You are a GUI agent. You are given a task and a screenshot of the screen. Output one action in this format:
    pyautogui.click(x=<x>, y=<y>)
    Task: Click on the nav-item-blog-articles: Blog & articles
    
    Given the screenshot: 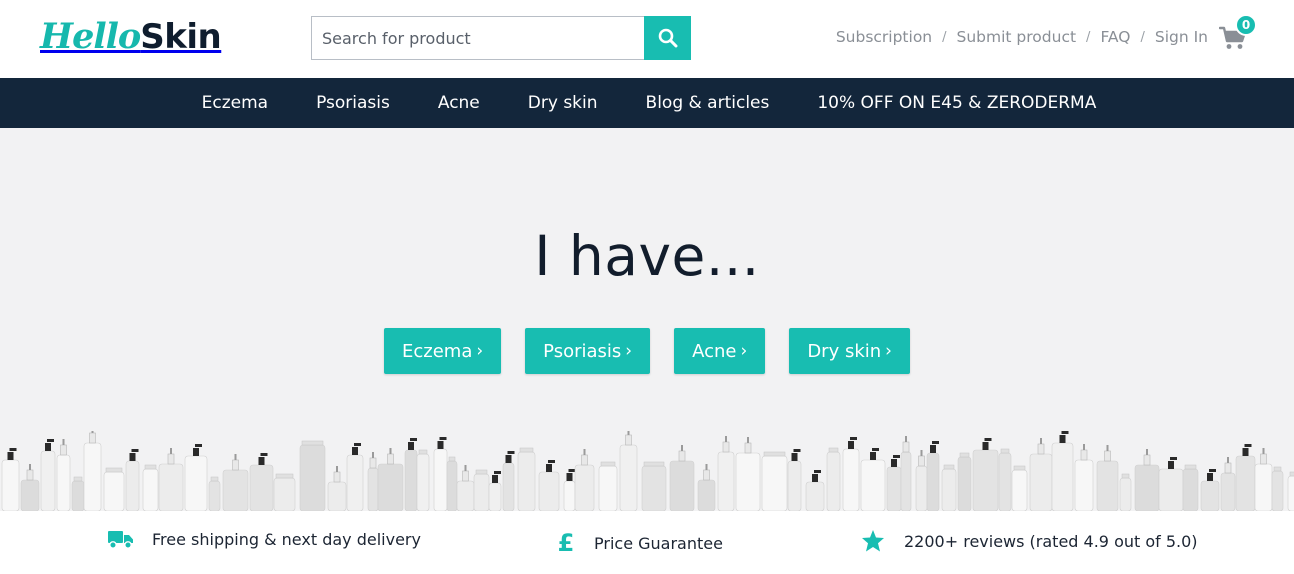 What is the action you would take?
    pyautogui.click(x=708, y=103)
    